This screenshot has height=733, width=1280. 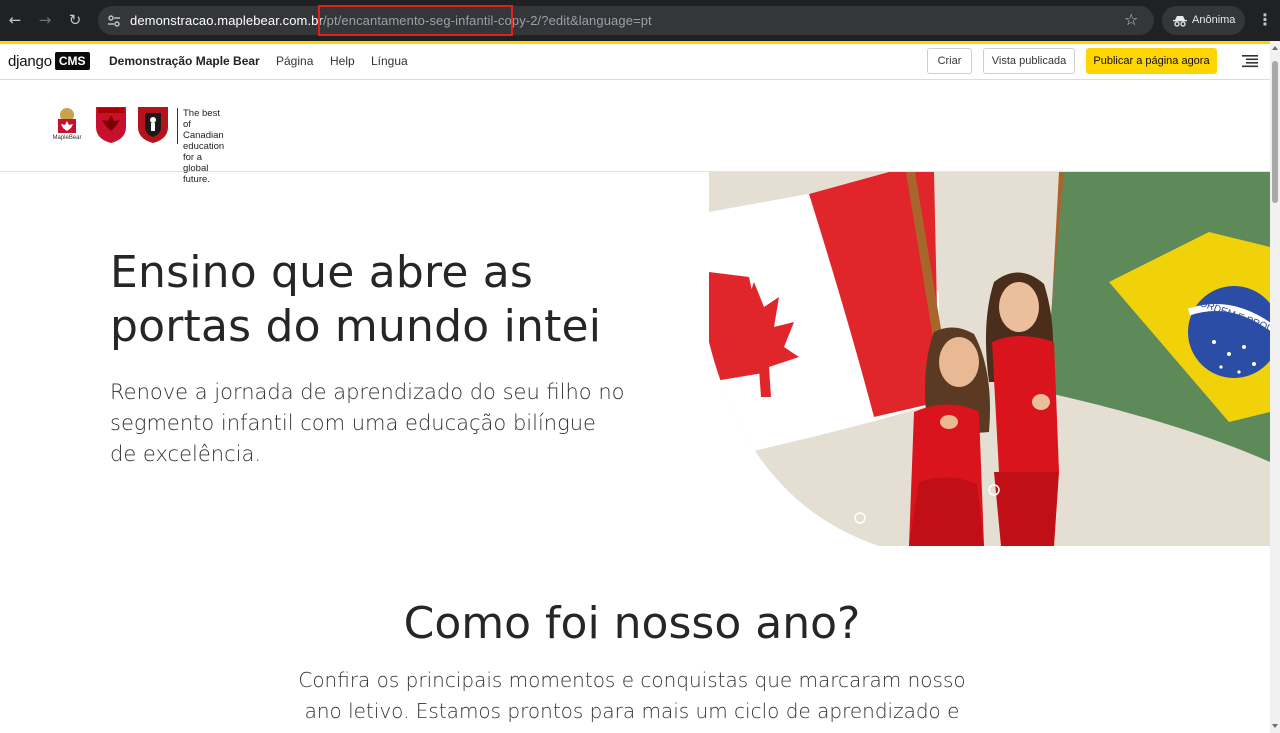 What do you see at coordinates (1275, 132) in the screenshot?
I see `scrollbar-thumb` at bounding box center [1275, 132].